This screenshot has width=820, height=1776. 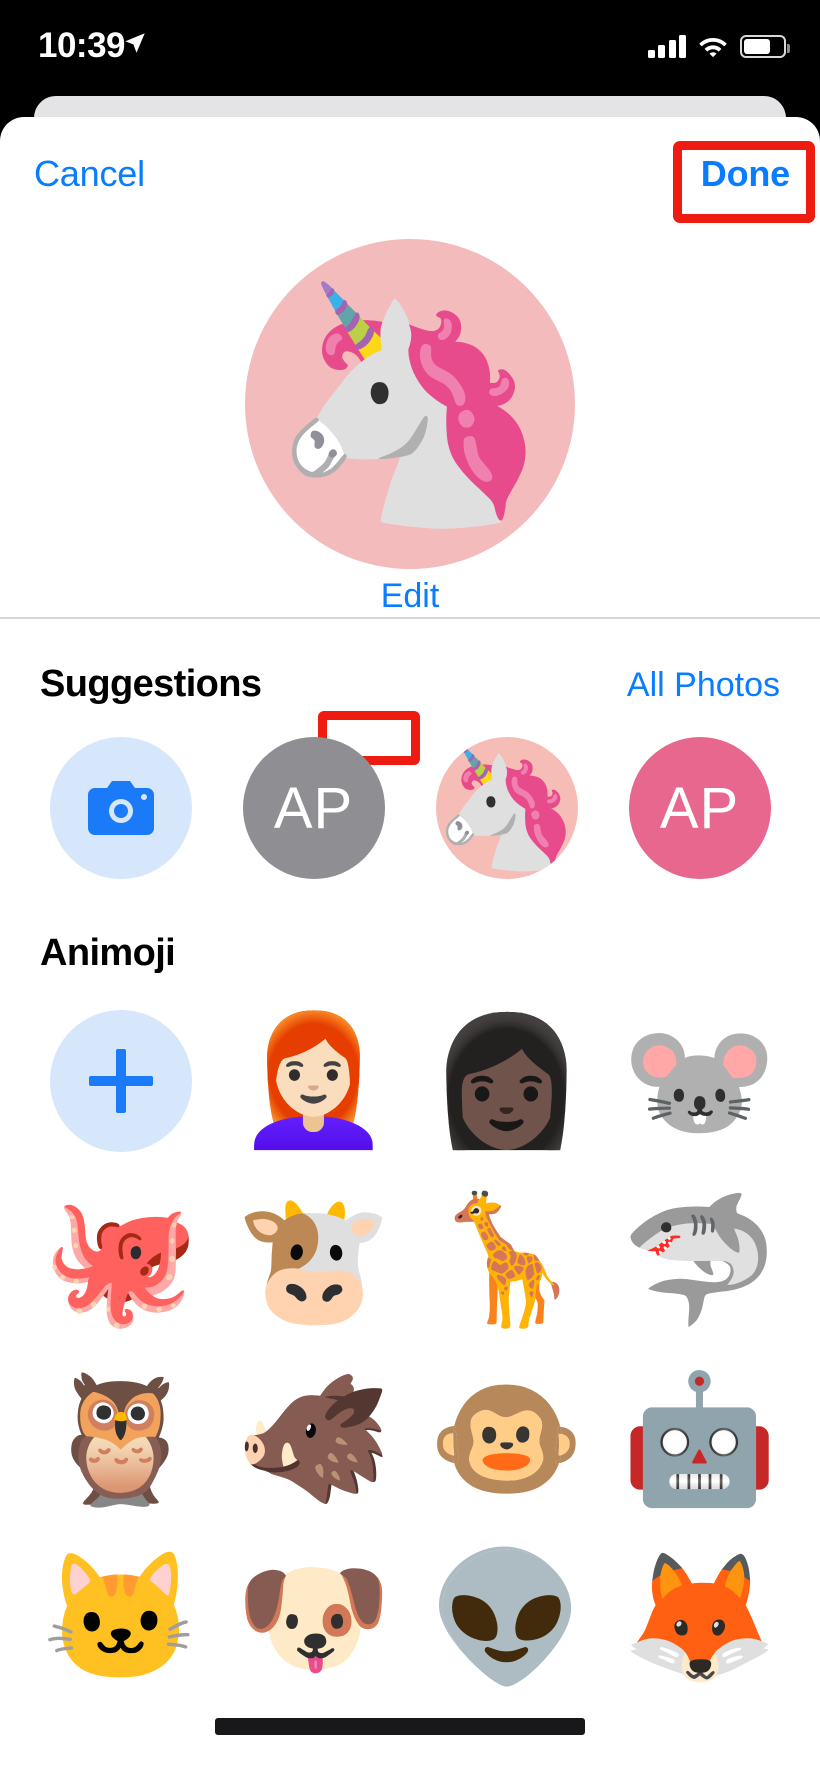 I want to click on giraffe-animoji: 🦒, so click(x=506, y=1260).